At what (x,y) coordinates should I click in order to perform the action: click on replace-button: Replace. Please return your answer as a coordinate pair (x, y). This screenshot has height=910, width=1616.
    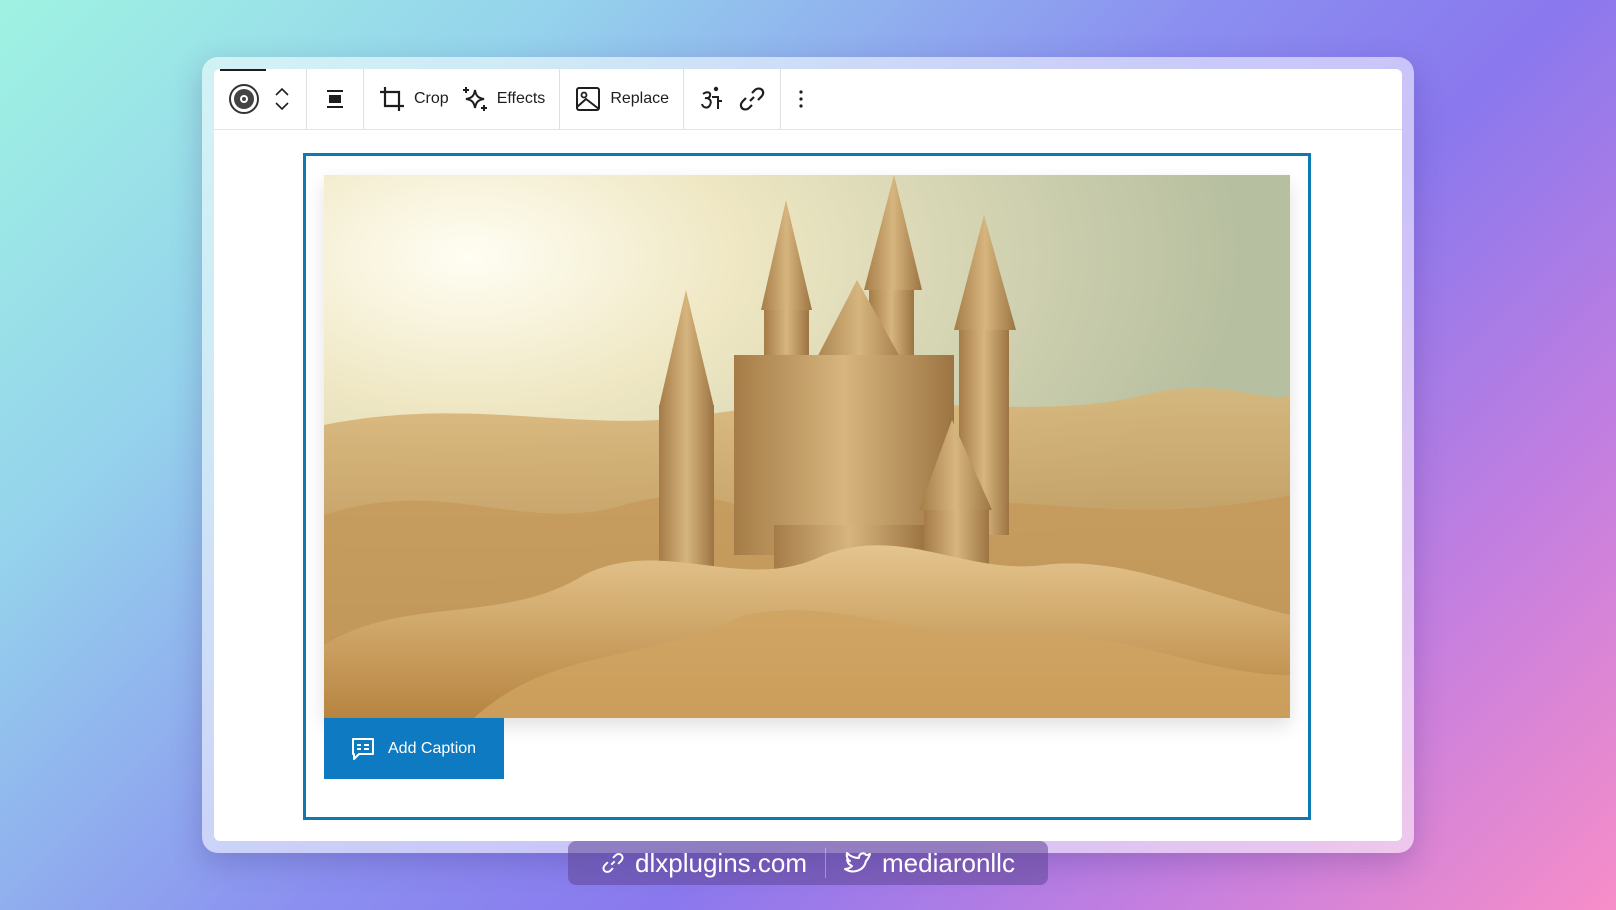
    Looking at the image, I should click on (621, 99).